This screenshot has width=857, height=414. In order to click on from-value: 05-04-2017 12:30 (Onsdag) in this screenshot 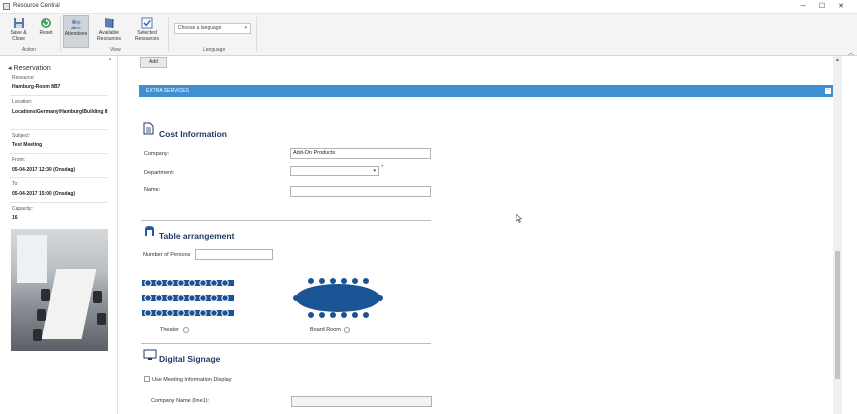, I will do `click(44, 170)`.